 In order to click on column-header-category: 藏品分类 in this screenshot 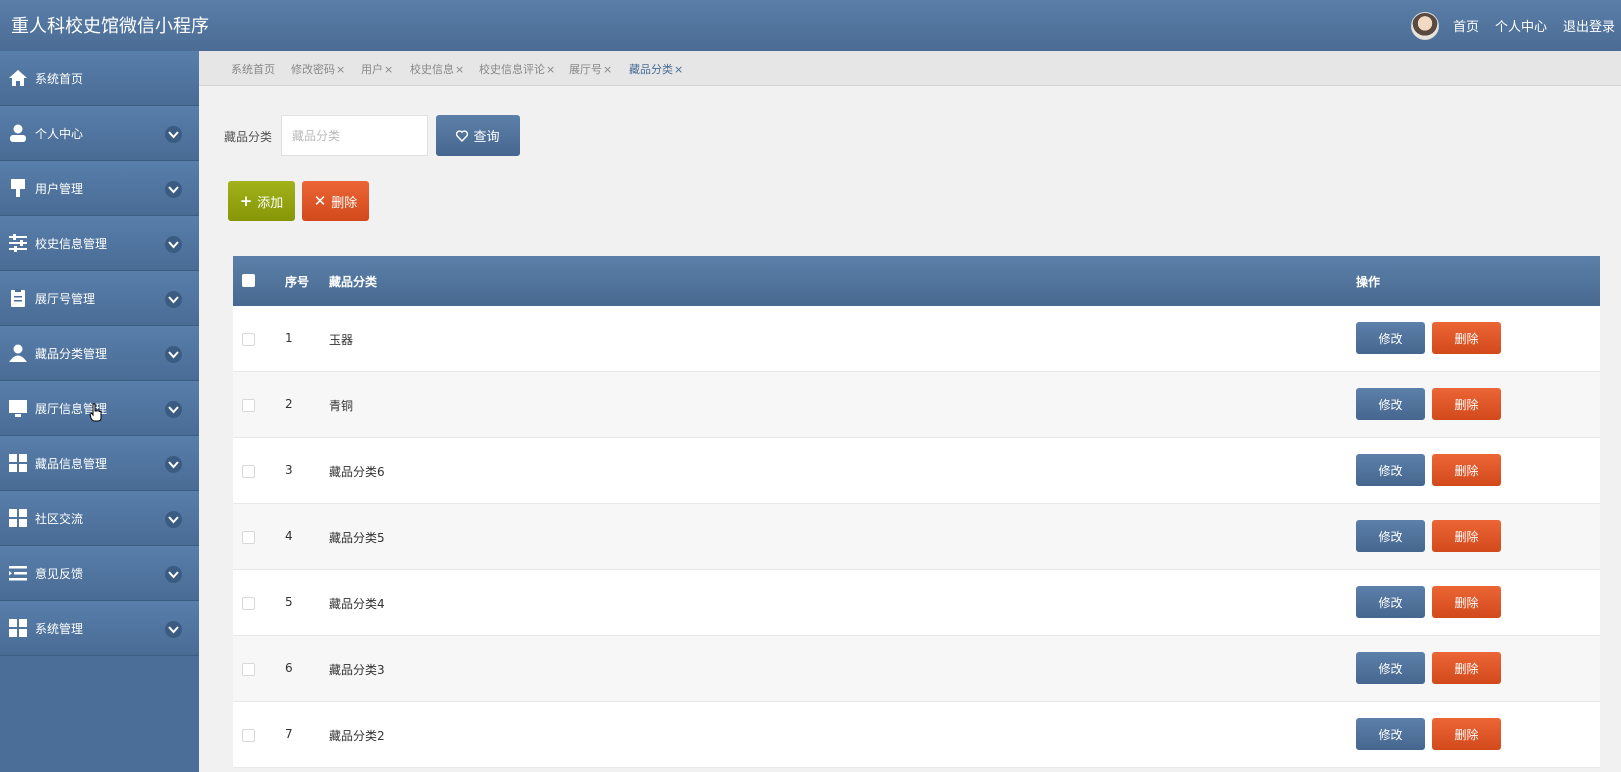, I will do `click(353, 282)`.